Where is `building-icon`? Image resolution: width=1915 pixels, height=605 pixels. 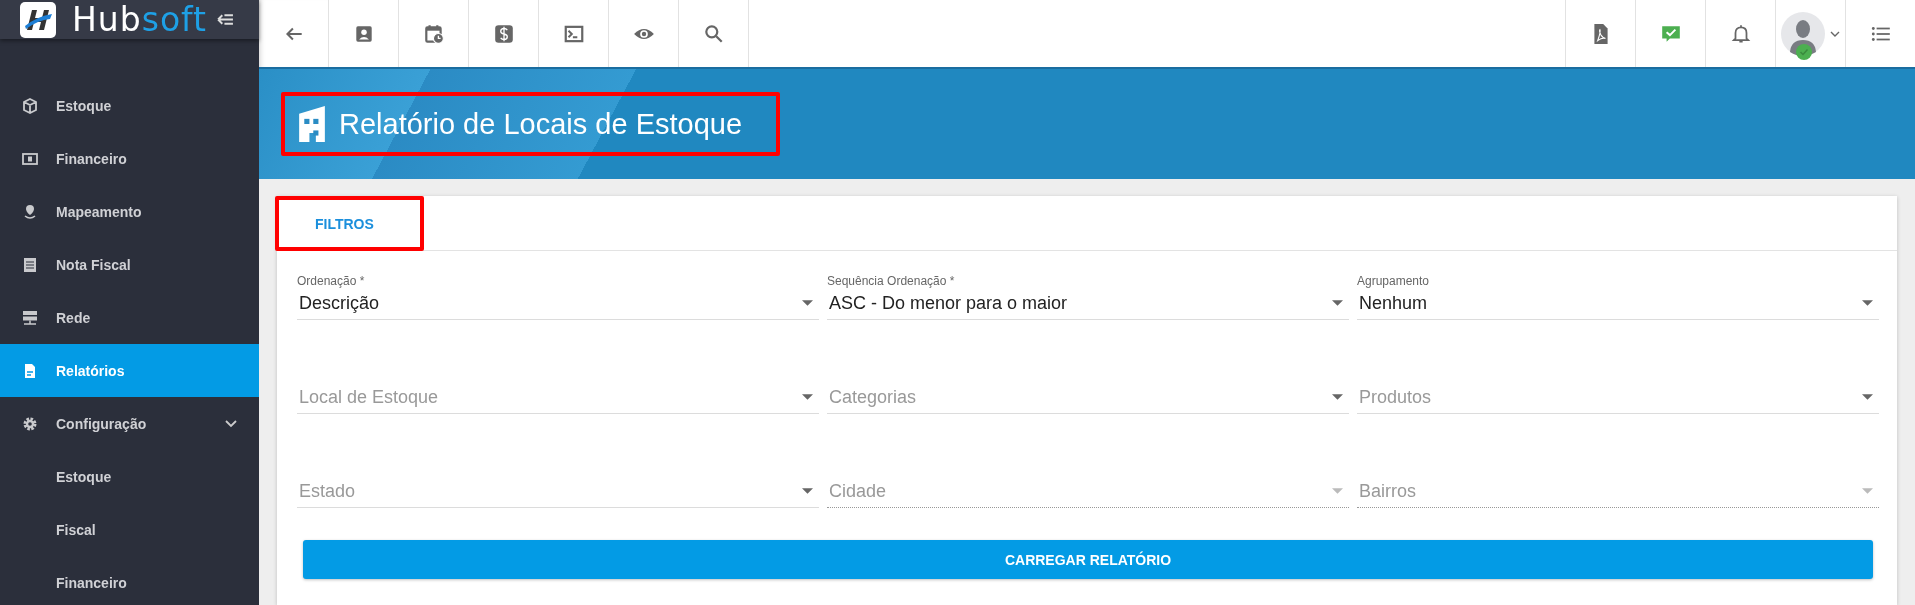 building-icon is located at coordinates (312, 124).